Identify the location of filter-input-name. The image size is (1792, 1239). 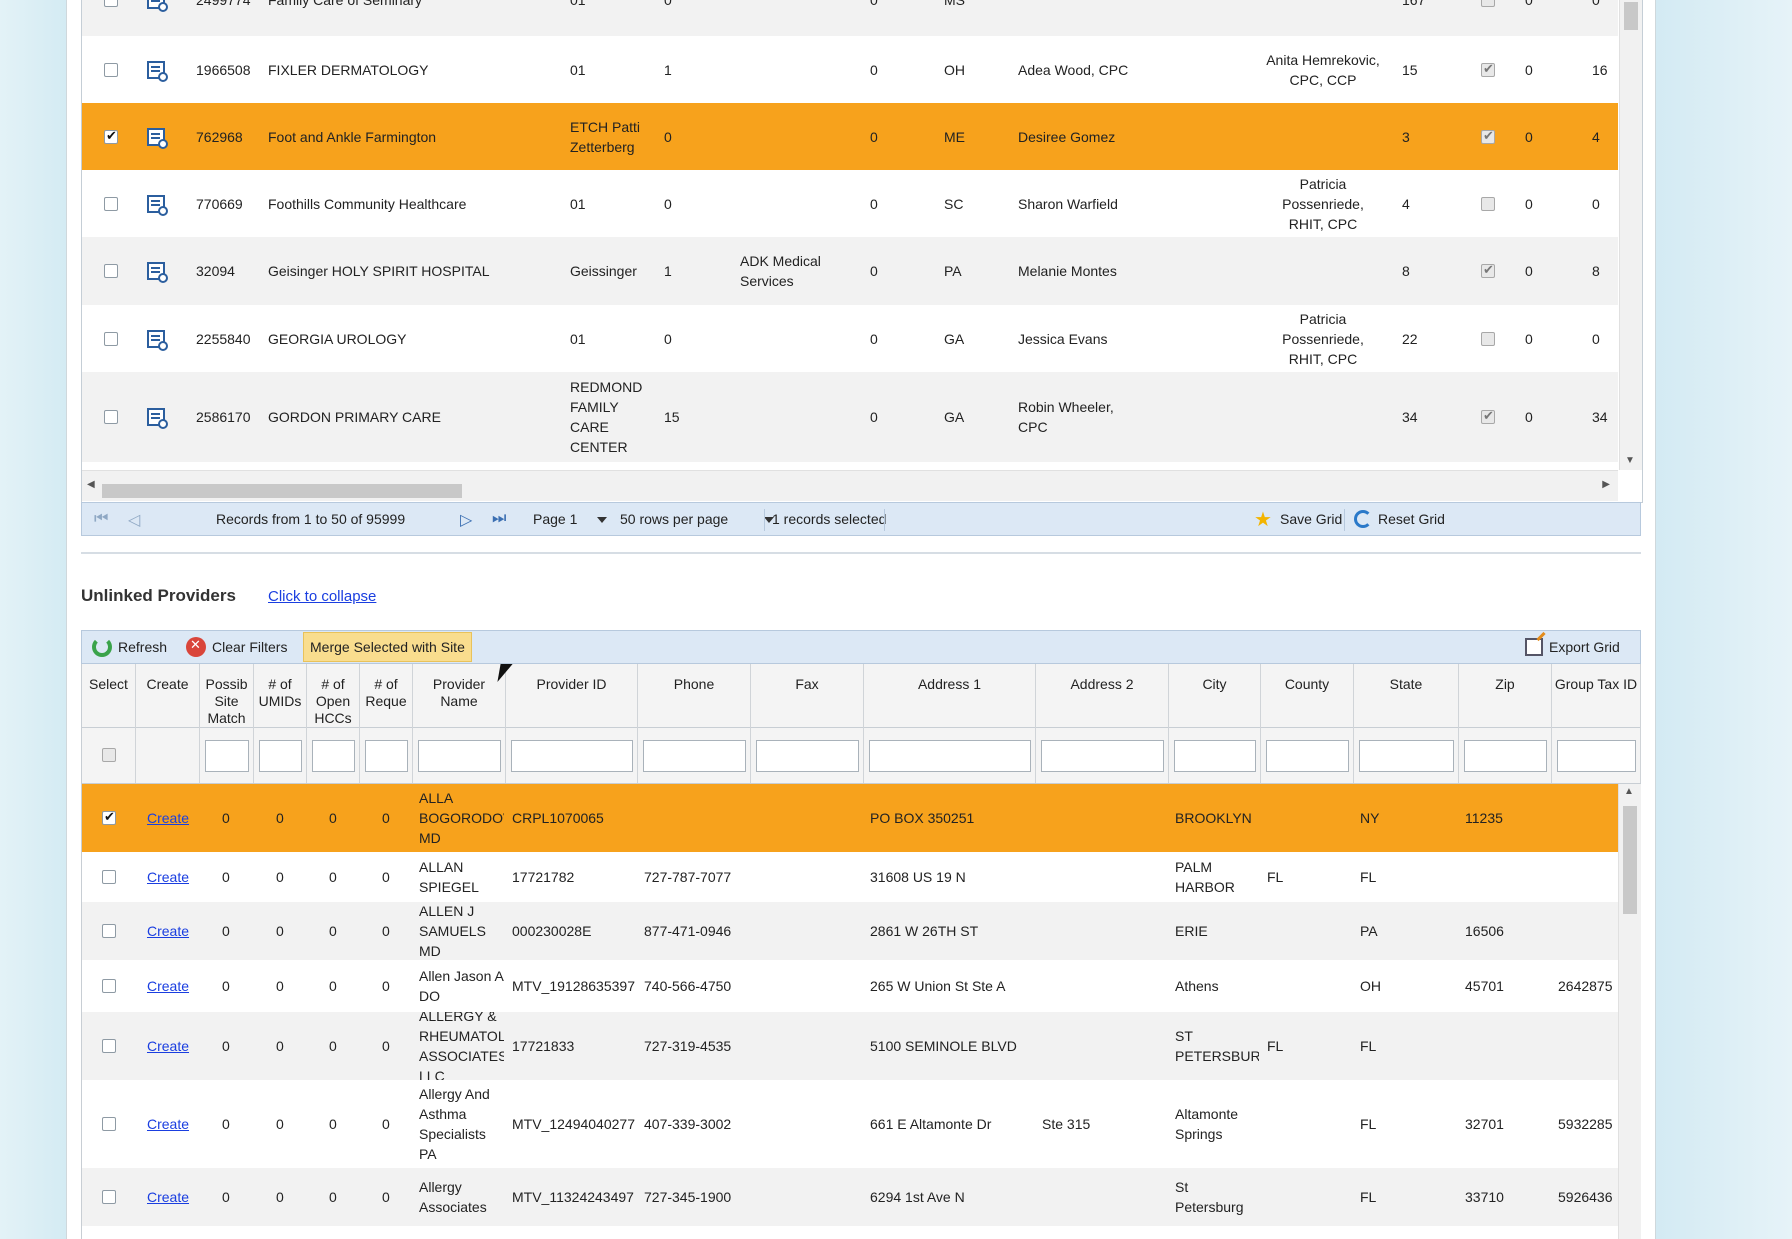
(459, 756).